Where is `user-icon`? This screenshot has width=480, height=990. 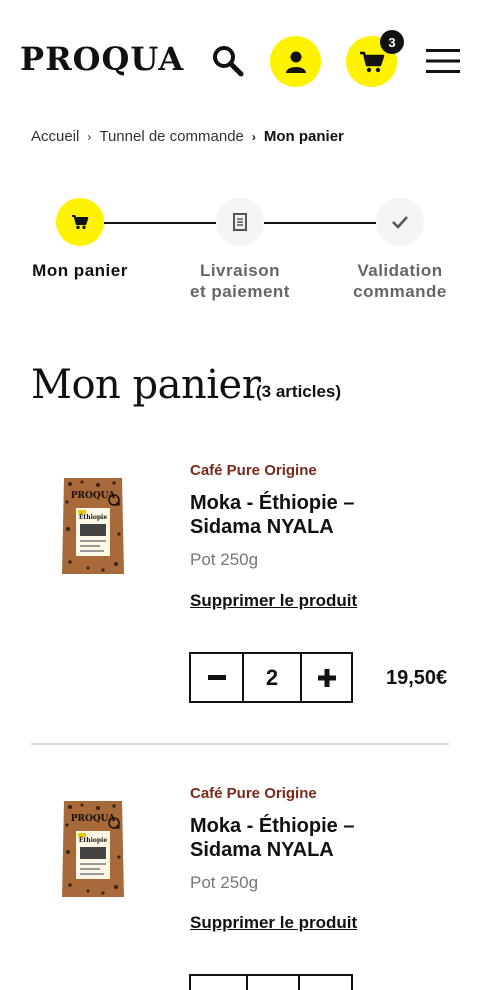
user-icon is located at coordinates (295, 62).